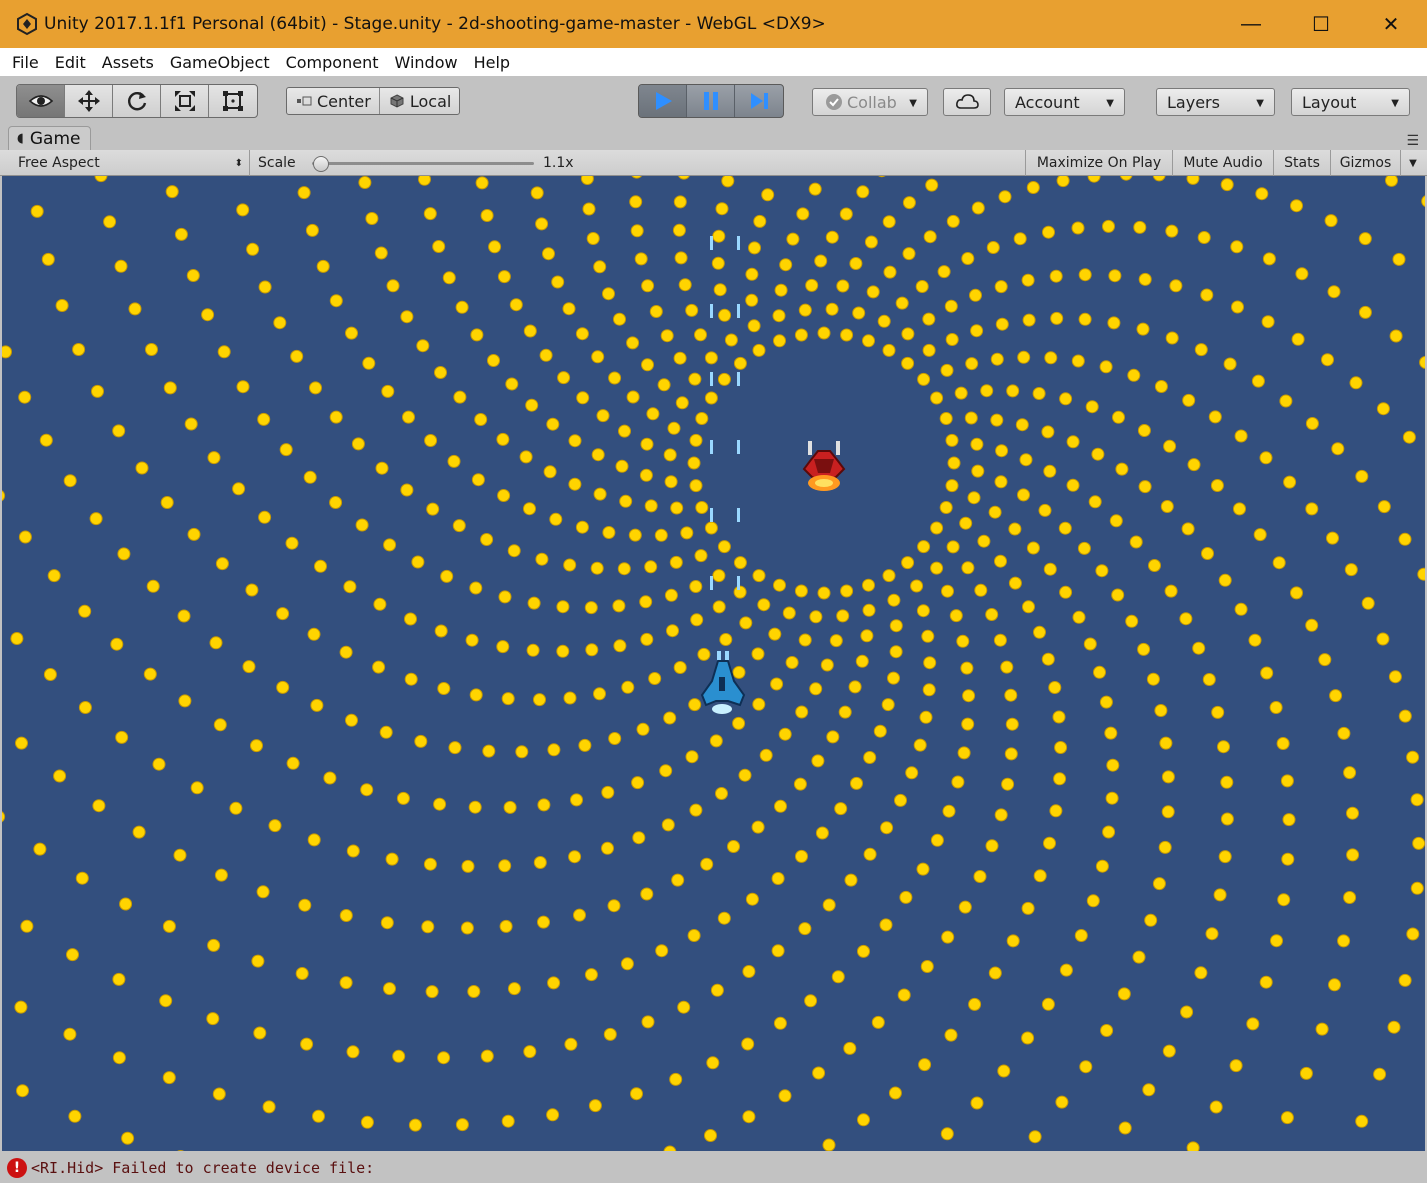 This screenshot has height=1183, width=1427. What do you see at coordinates (967, 102) in the screenshot?
I see `cloud-button` at bounding box center [967, 102].